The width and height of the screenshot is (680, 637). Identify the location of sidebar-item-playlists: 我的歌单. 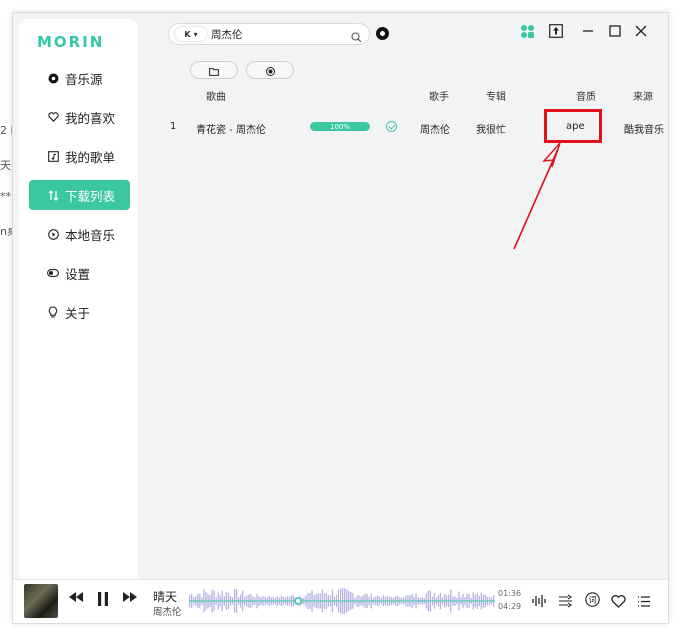
(79, 156).